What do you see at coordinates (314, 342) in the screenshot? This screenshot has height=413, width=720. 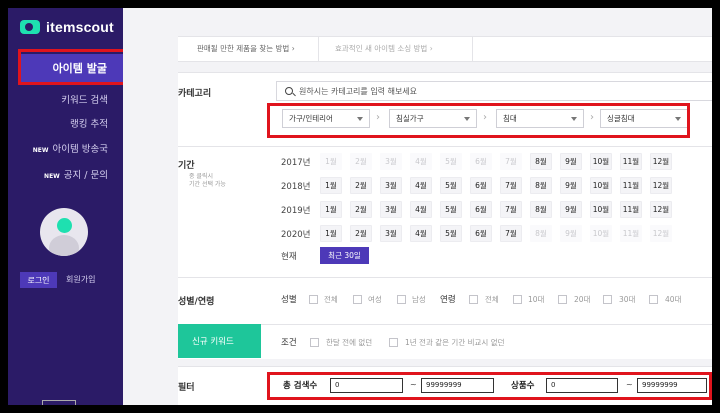 I see `condition-last-month-checkbox` at bounding box center [314, 342].